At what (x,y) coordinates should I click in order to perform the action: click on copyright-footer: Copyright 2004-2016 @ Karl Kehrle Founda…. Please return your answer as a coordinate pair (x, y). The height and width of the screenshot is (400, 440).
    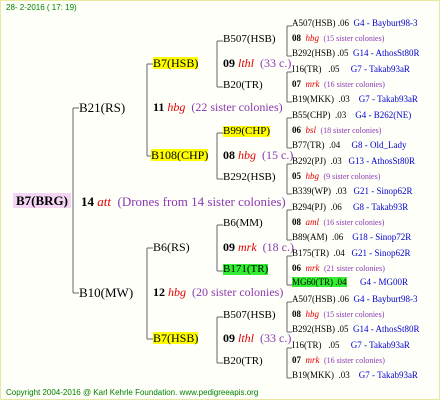
    Looking at the image, I should click on (132, 392).